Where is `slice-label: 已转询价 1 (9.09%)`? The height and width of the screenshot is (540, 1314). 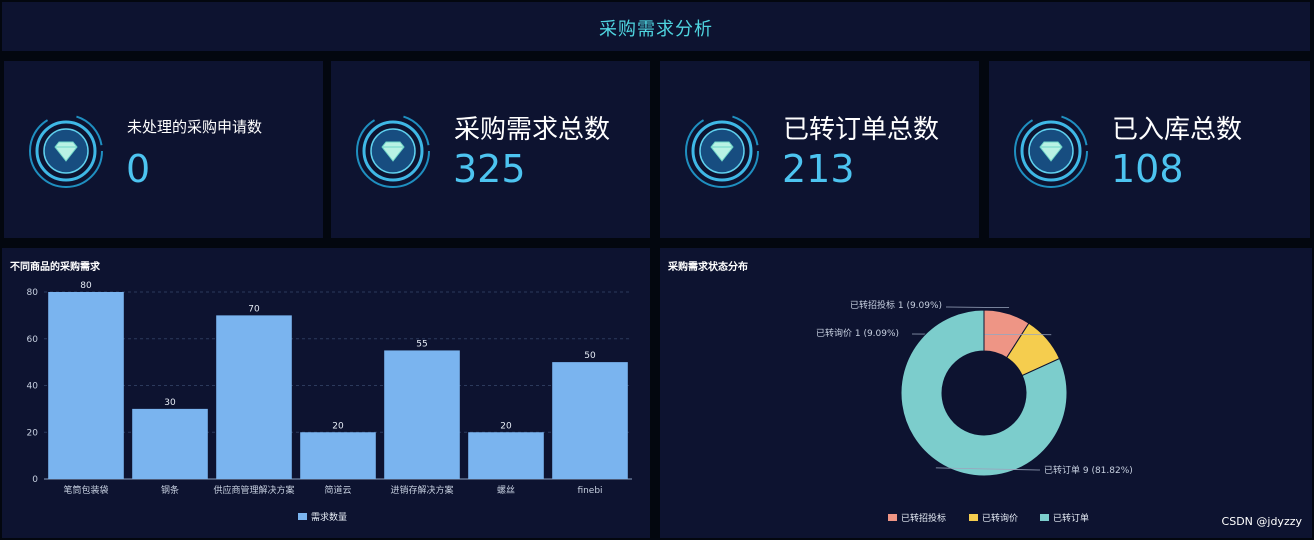 slice-label: 已转询价 1 (9.09%) is located at coordinates (857, 333).